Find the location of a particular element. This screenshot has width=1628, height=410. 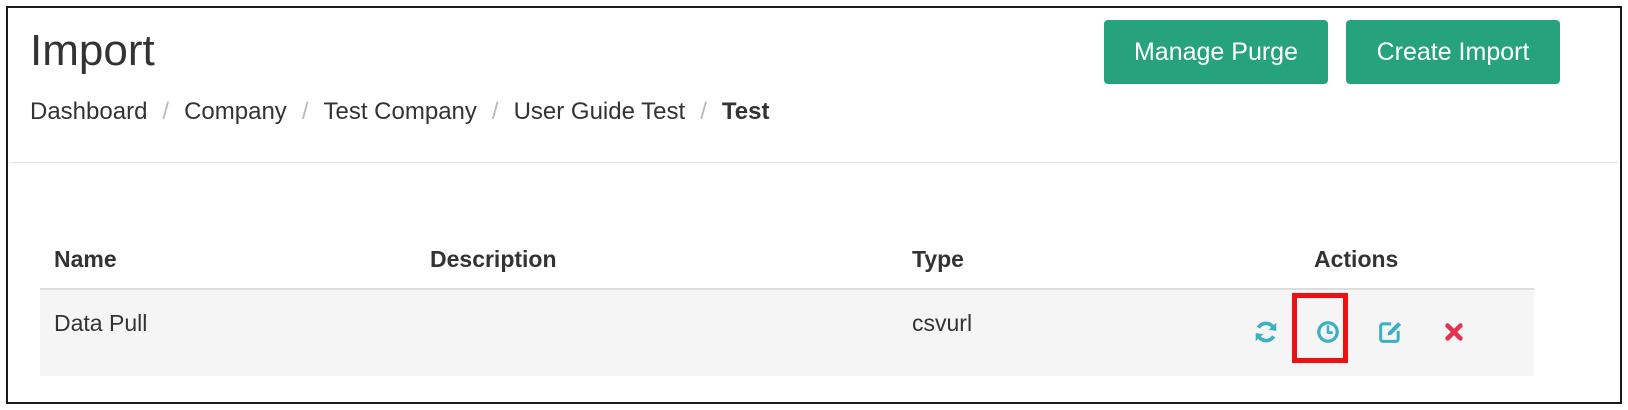

table-header: Name Description Type Actions is located at coordinates (787, 261).